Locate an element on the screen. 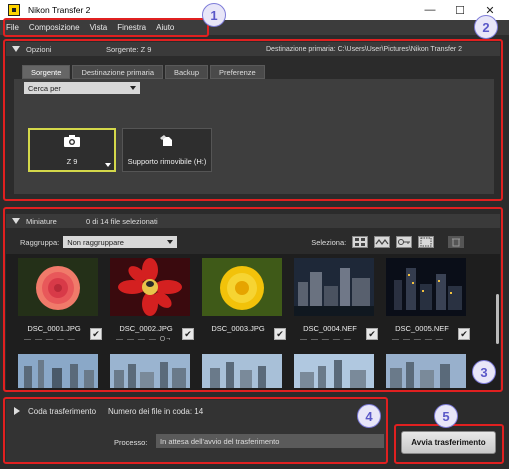  callout-box-queue is located at coordinates (195, 430).